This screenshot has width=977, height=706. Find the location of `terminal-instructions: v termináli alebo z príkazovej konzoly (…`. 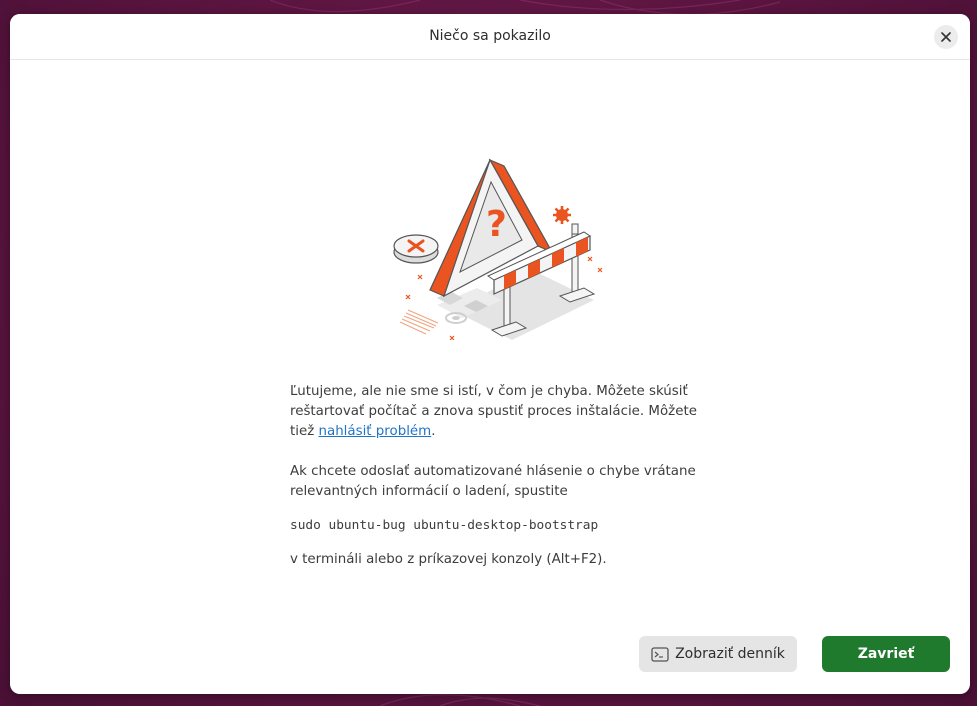

terminal-instructions: v termináli alebo z príkazovej konzoly (… is located at coordinates (448, 559).